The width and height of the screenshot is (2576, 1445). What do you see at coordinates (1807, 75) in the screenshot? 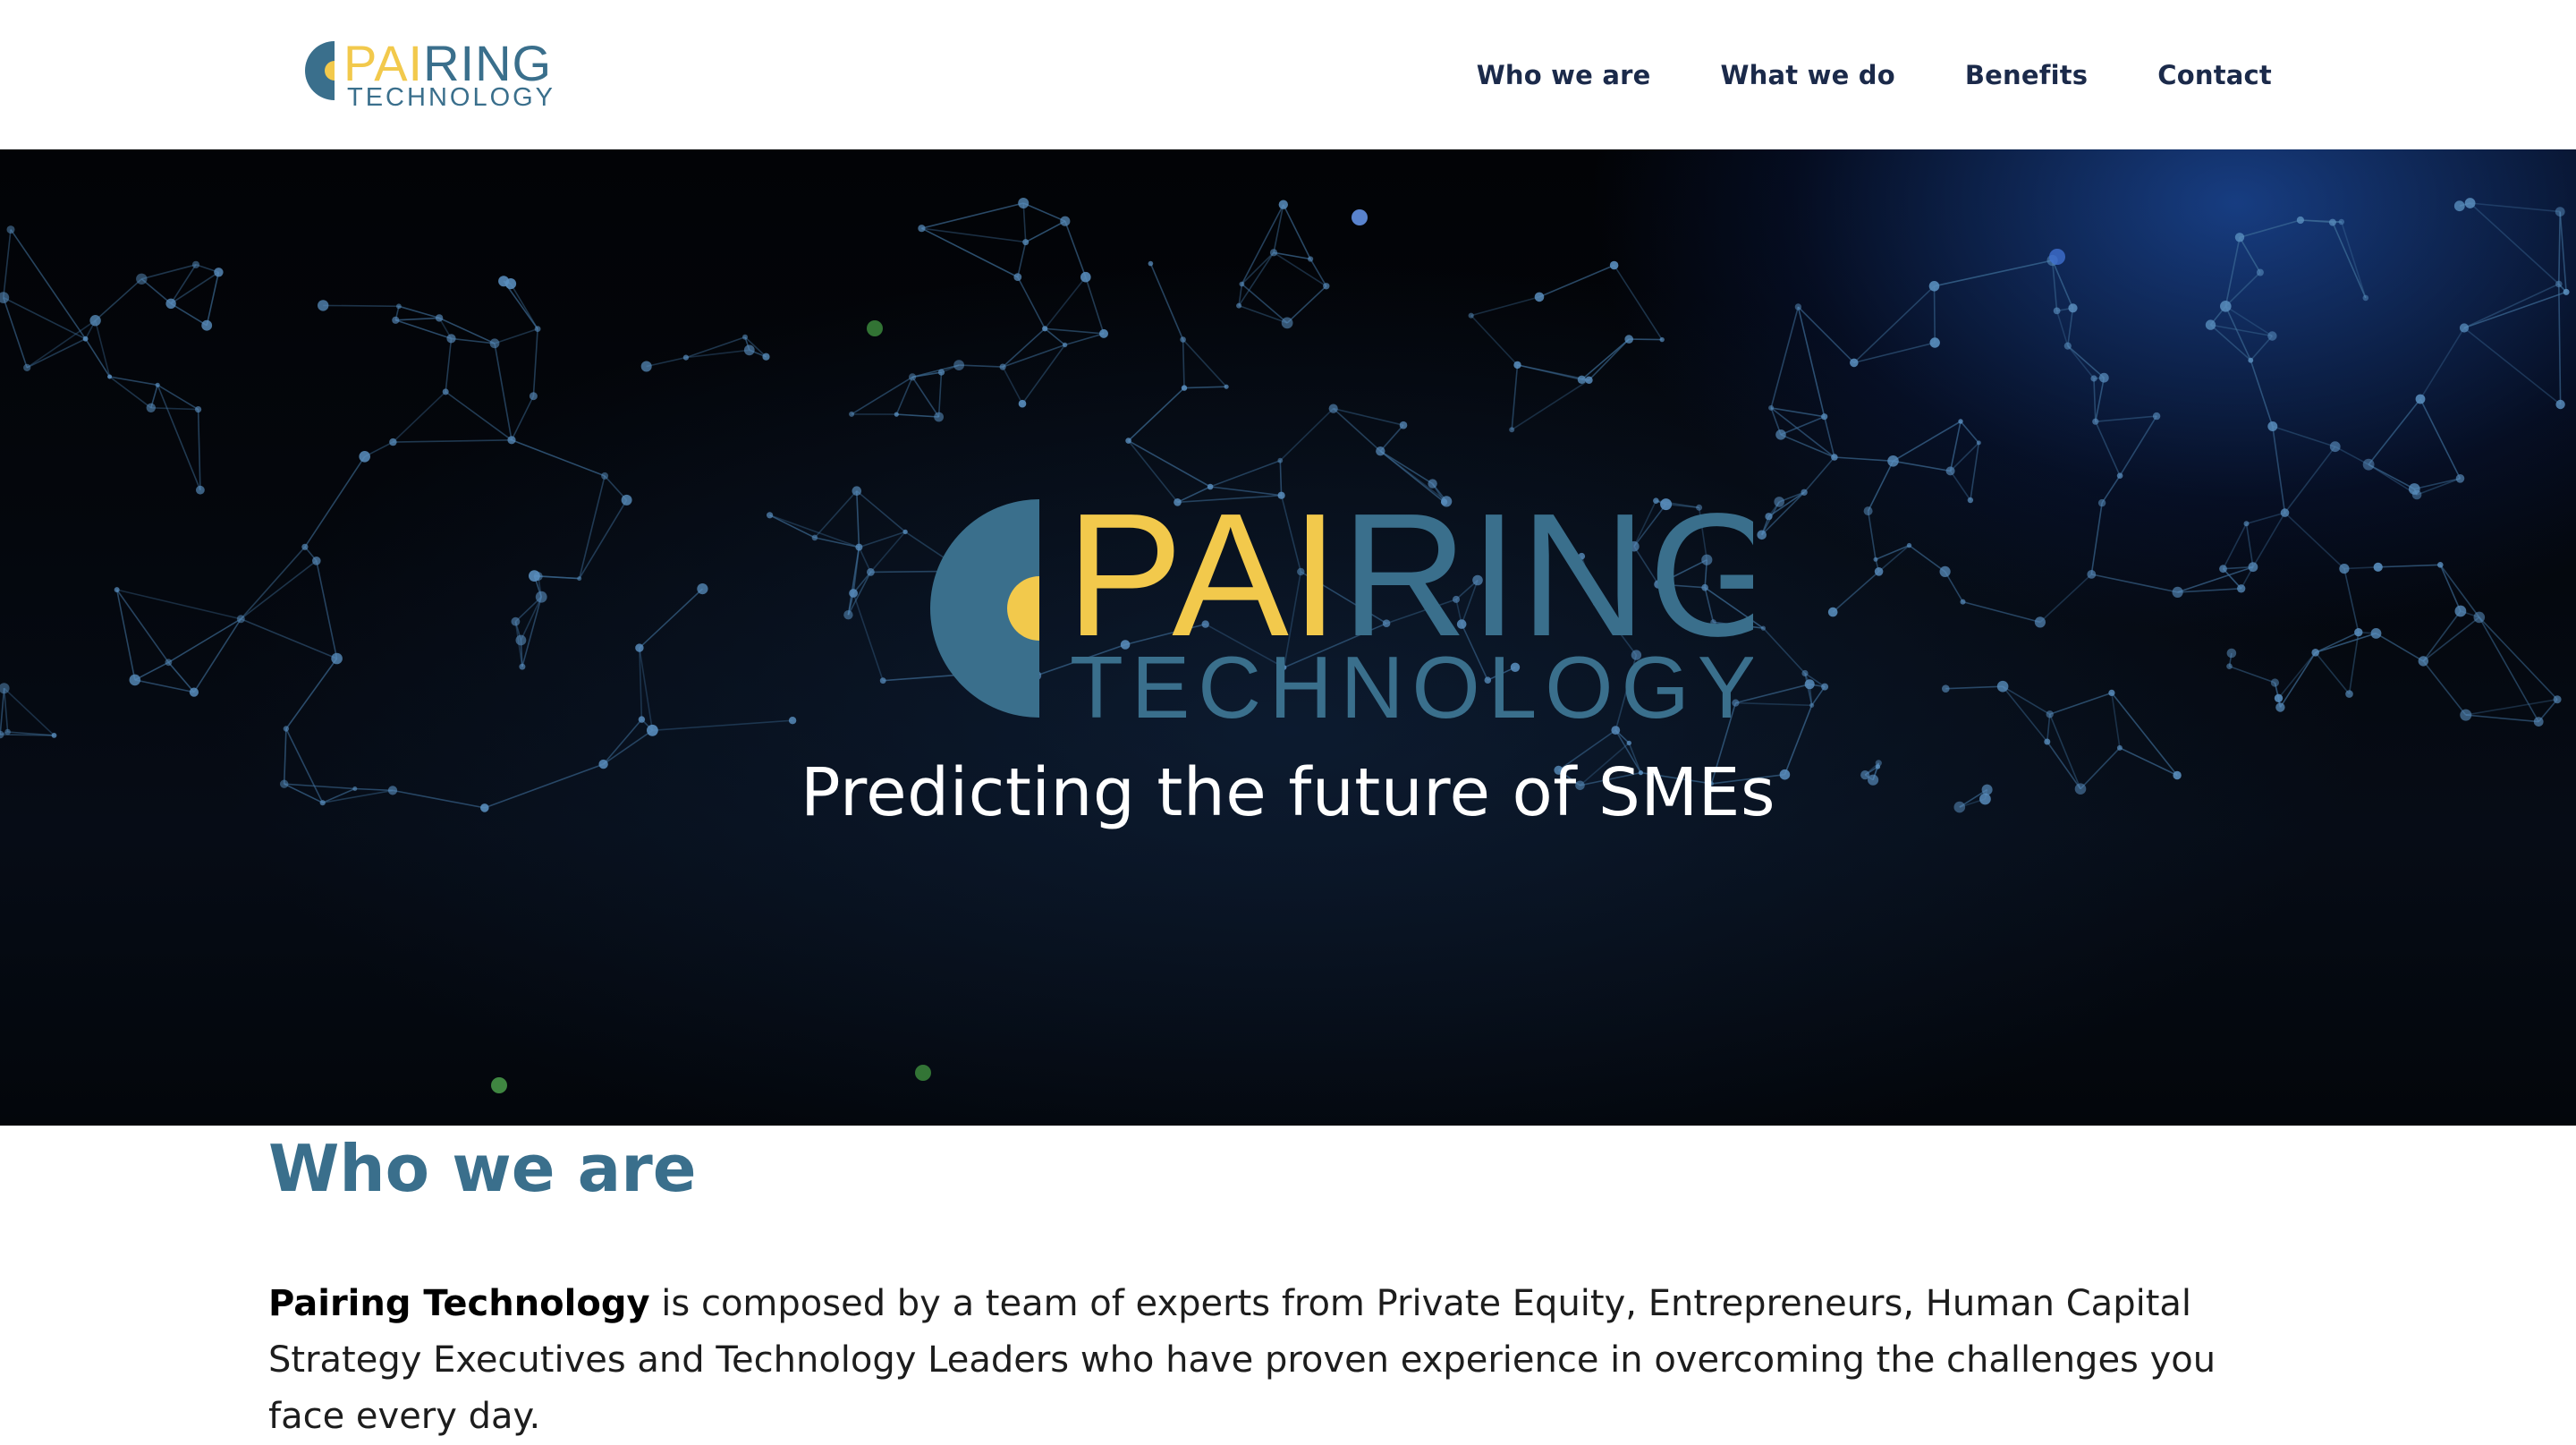
I see `nav-what-we-do: What we do` at bounding box center [1807, 75].